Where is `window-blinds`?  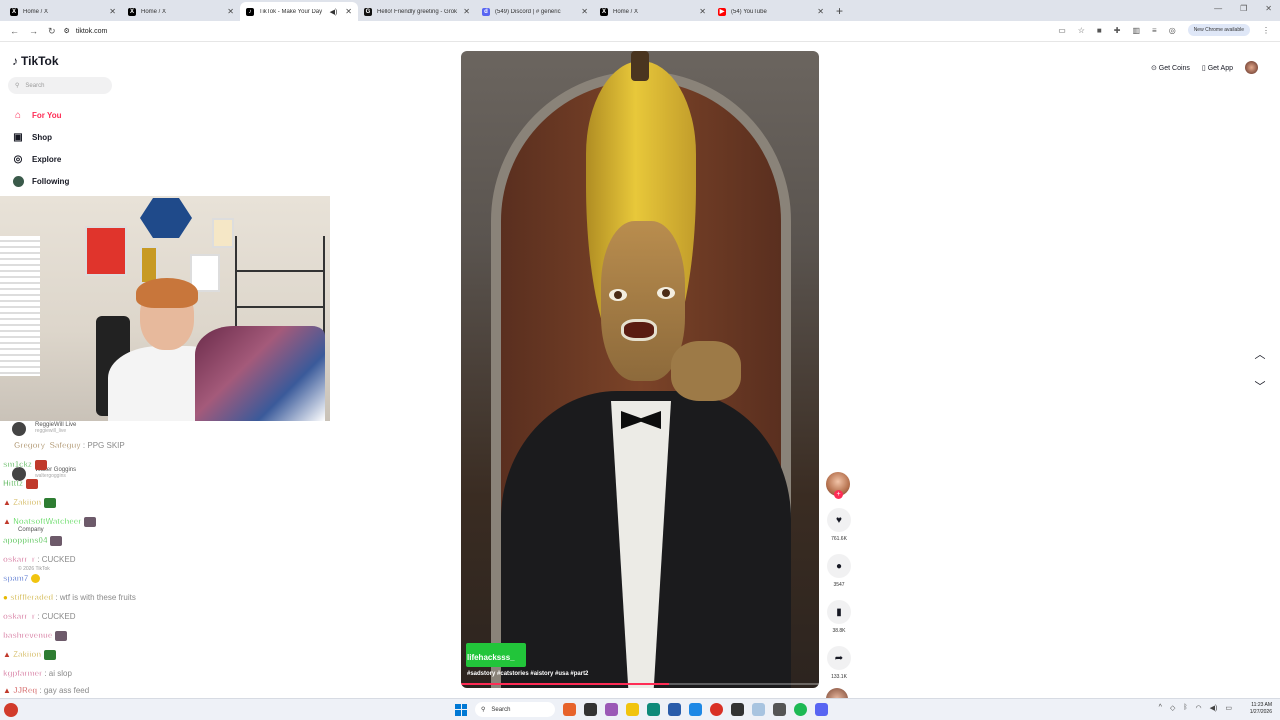 window-blinds is located at coordinates (20, 306).